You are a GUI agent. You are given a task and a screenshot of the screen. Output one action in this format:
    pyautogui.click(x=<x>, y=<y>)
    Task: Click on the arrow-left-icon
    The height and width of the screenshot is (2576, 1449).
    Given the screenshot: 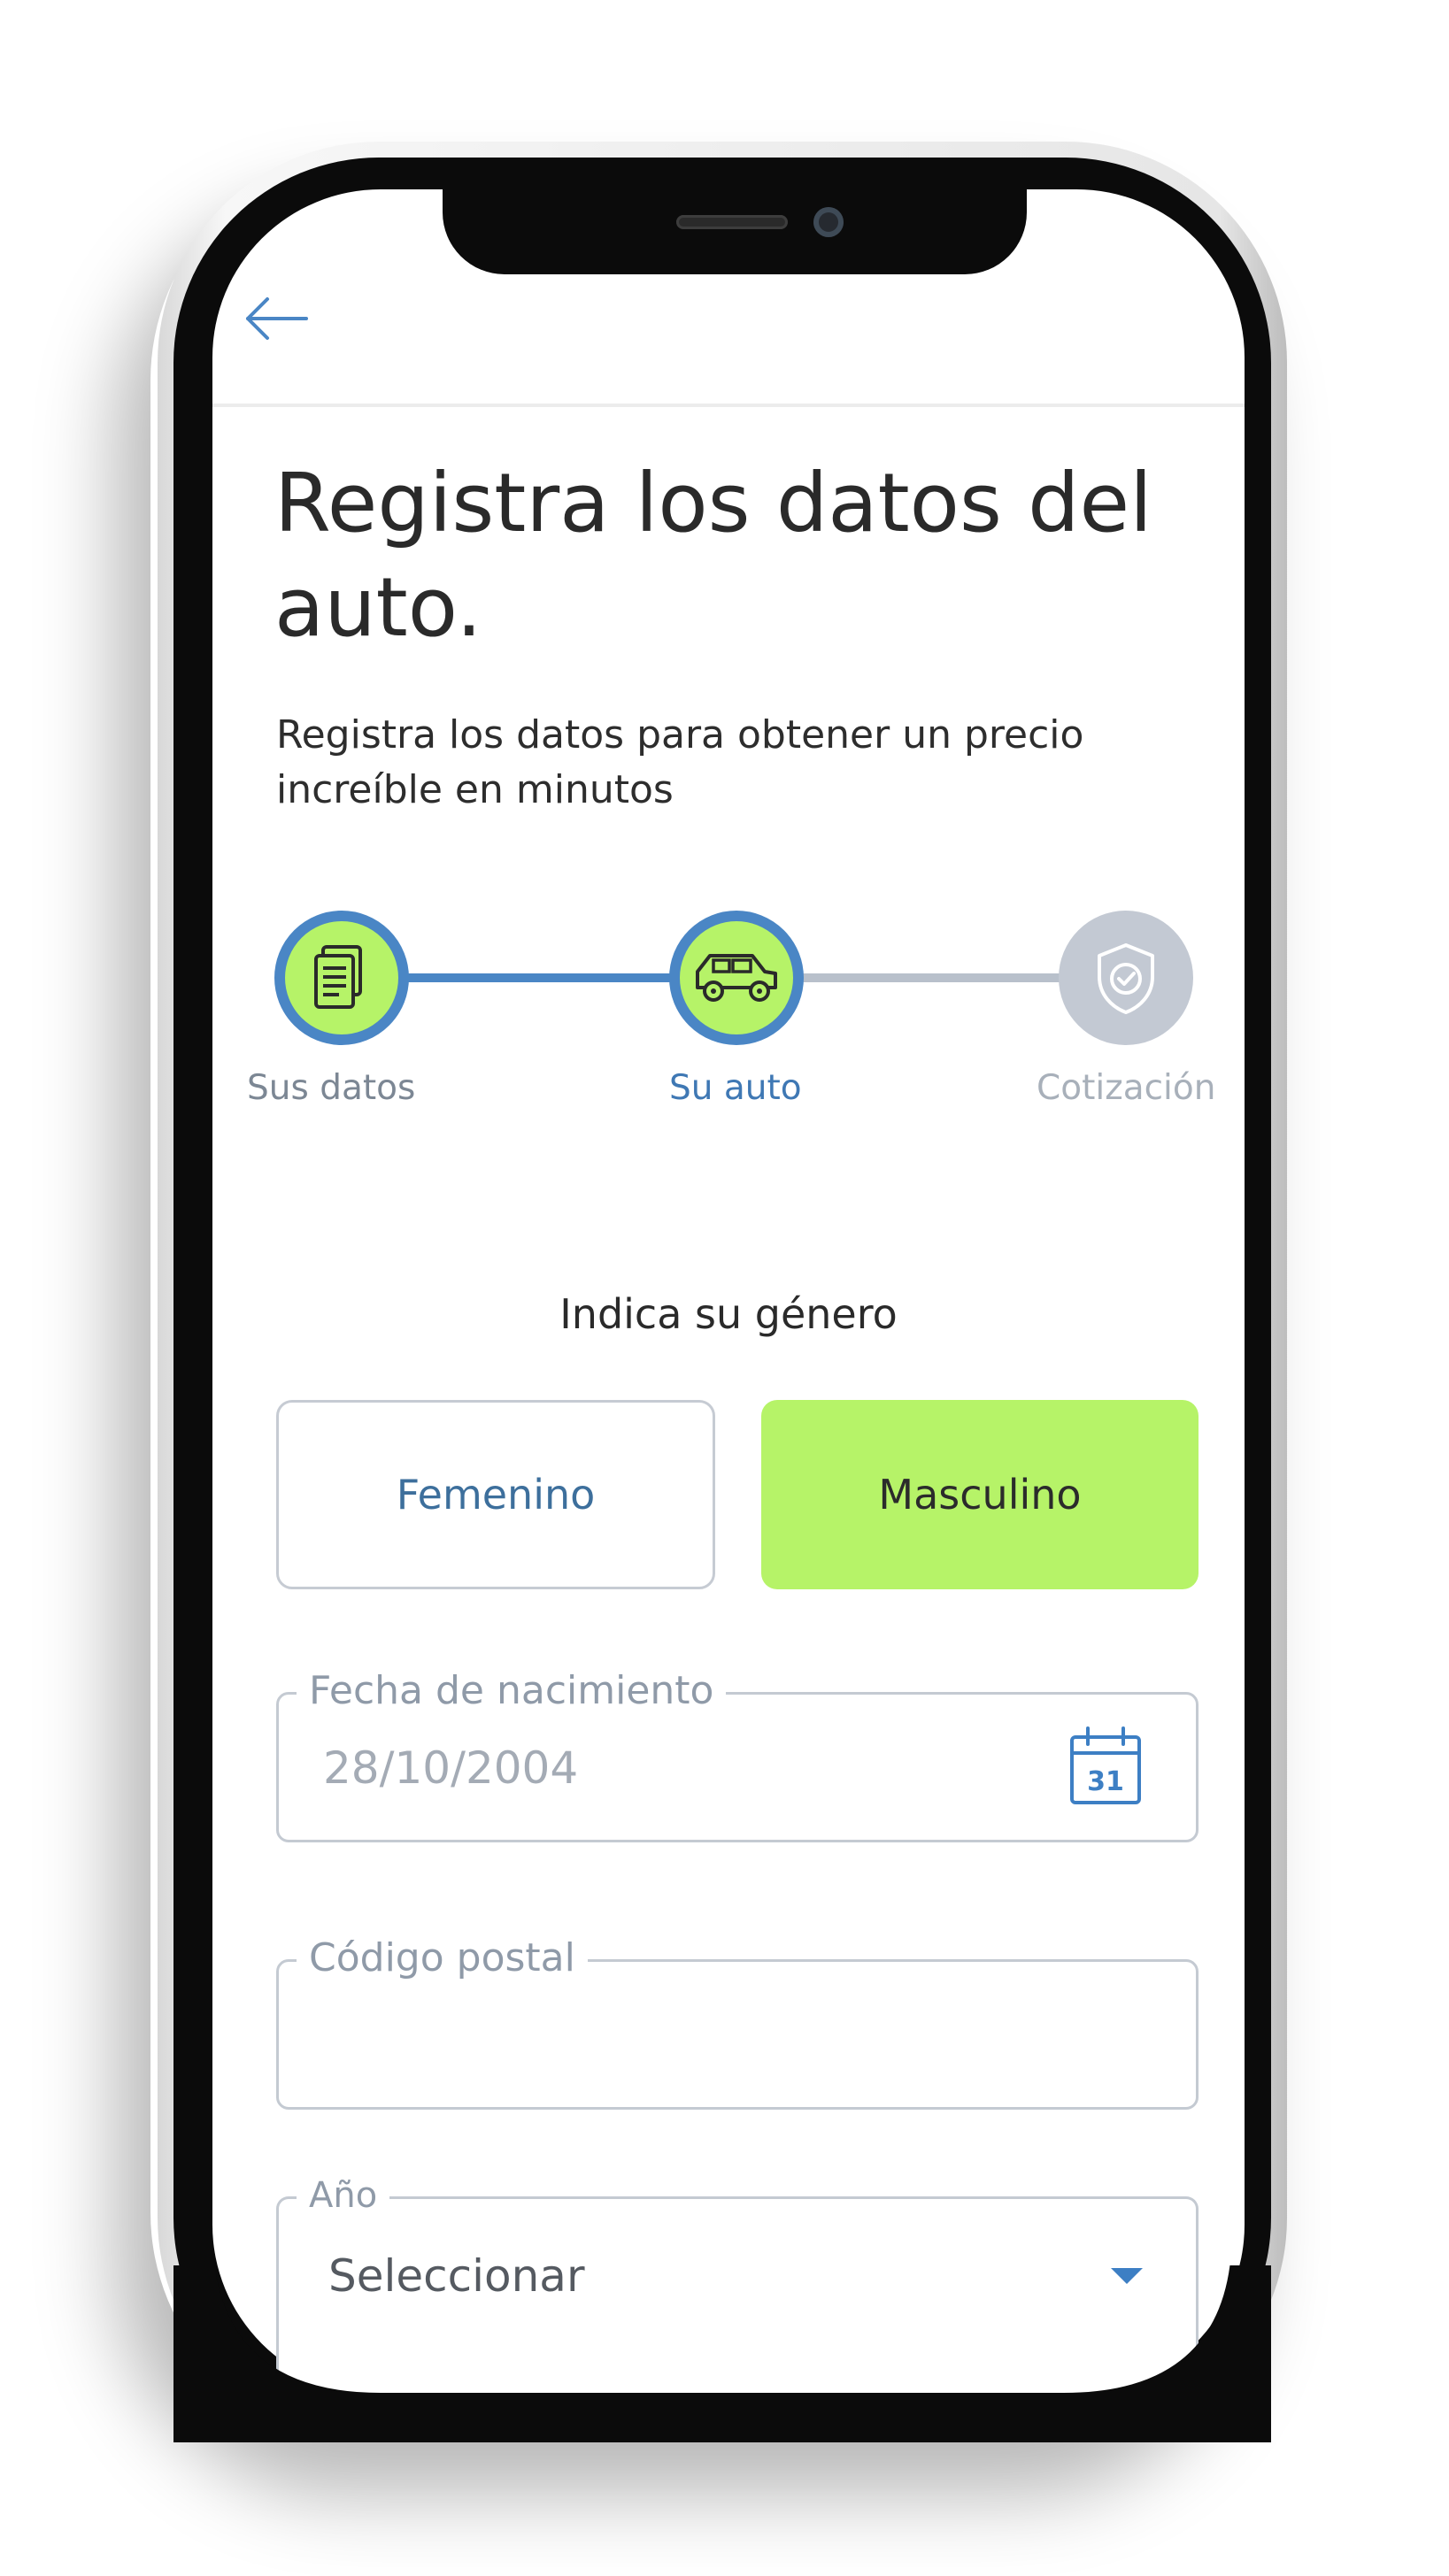 What is the action you would take?
    pyautogui.click(x=277, y=318)
    